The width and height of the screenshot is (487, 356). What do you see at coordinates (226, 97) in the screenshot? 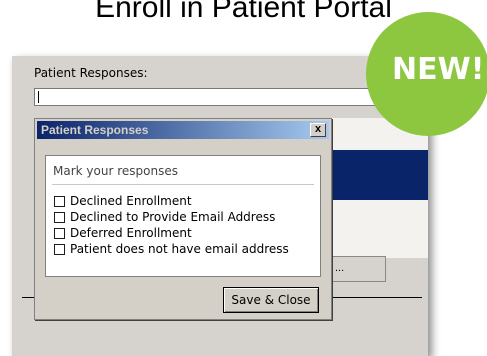
I see `patient-responses-input` at bounding box center [226, 97].